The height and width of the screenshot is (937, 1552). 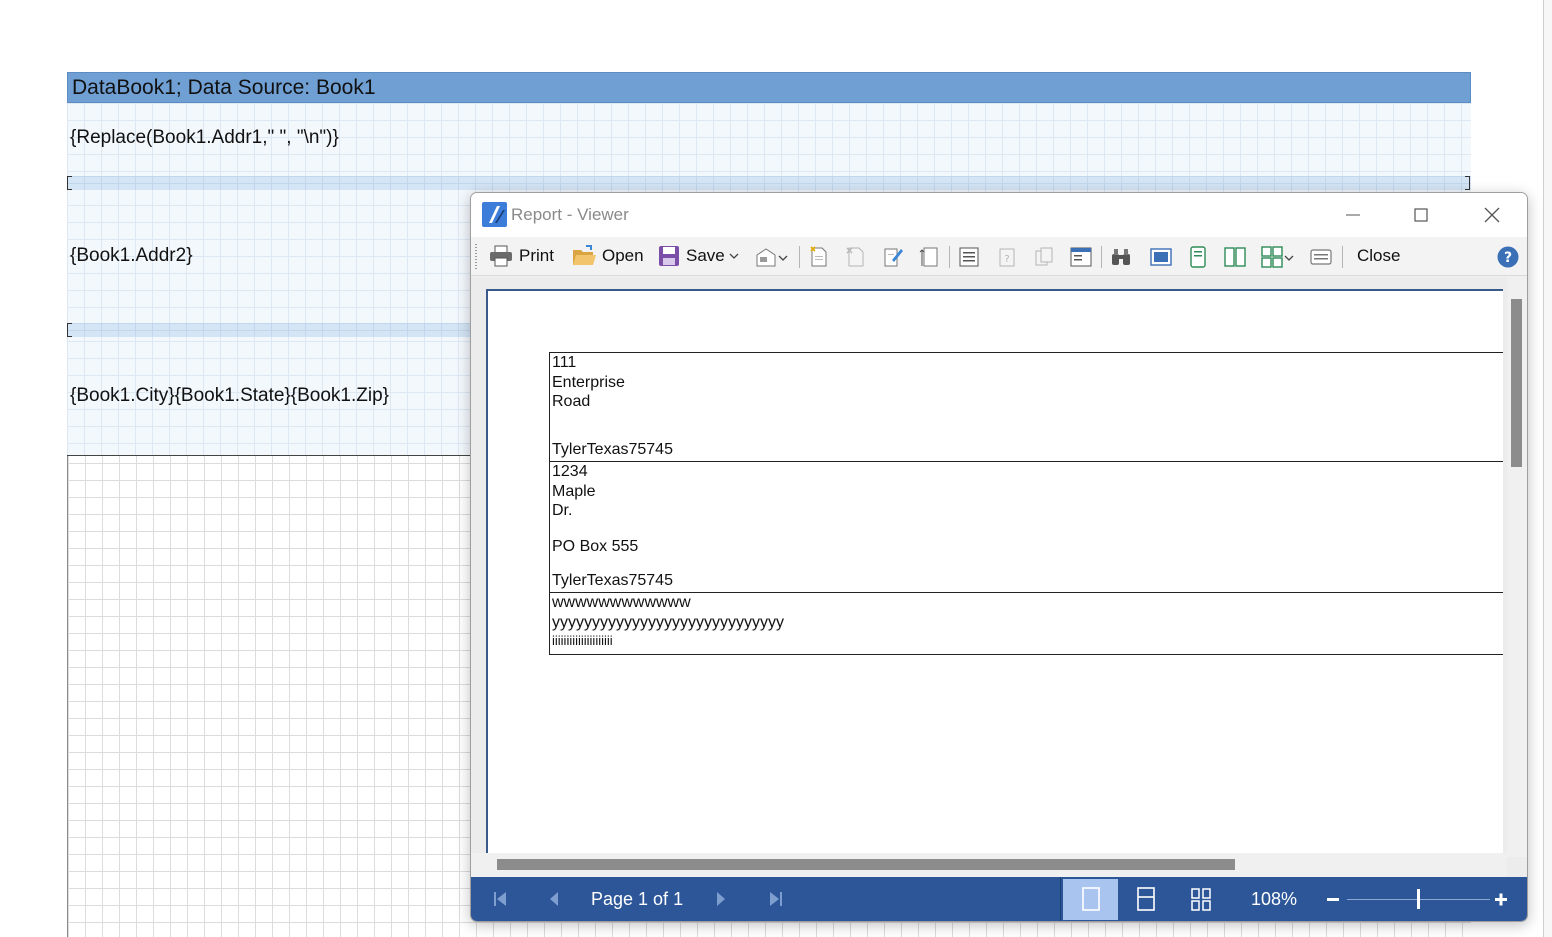 I want to click on send-email-icon, so click(x=766, y=257).